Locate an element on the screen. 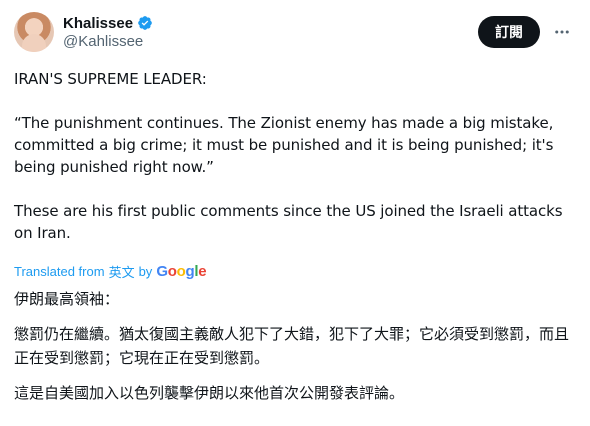 Image resolution: width=590 pixels, height=426 pixels. more-icon is located at coordinates (562, 32).